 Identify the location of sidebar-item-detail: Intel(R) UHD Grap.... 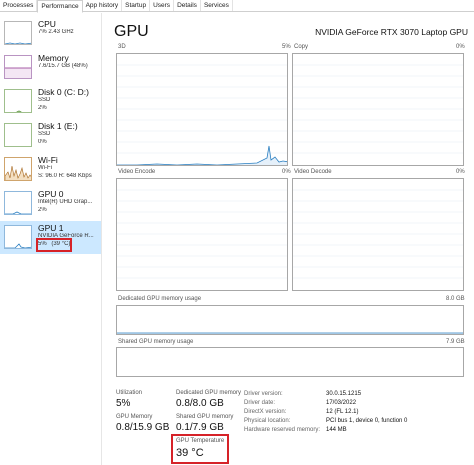
(65, 202).